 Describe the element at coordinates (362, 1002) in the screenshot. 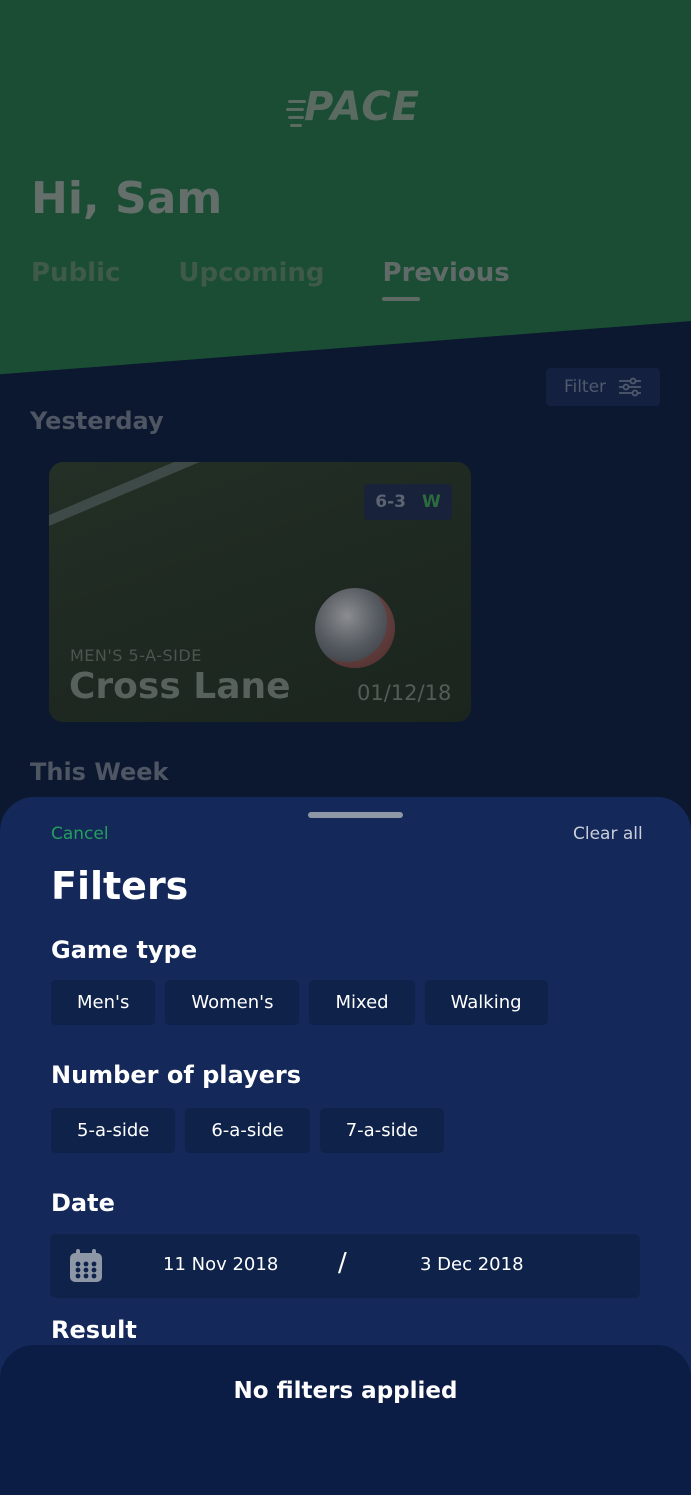

I see `chip-mixed: Mixed` at that location.